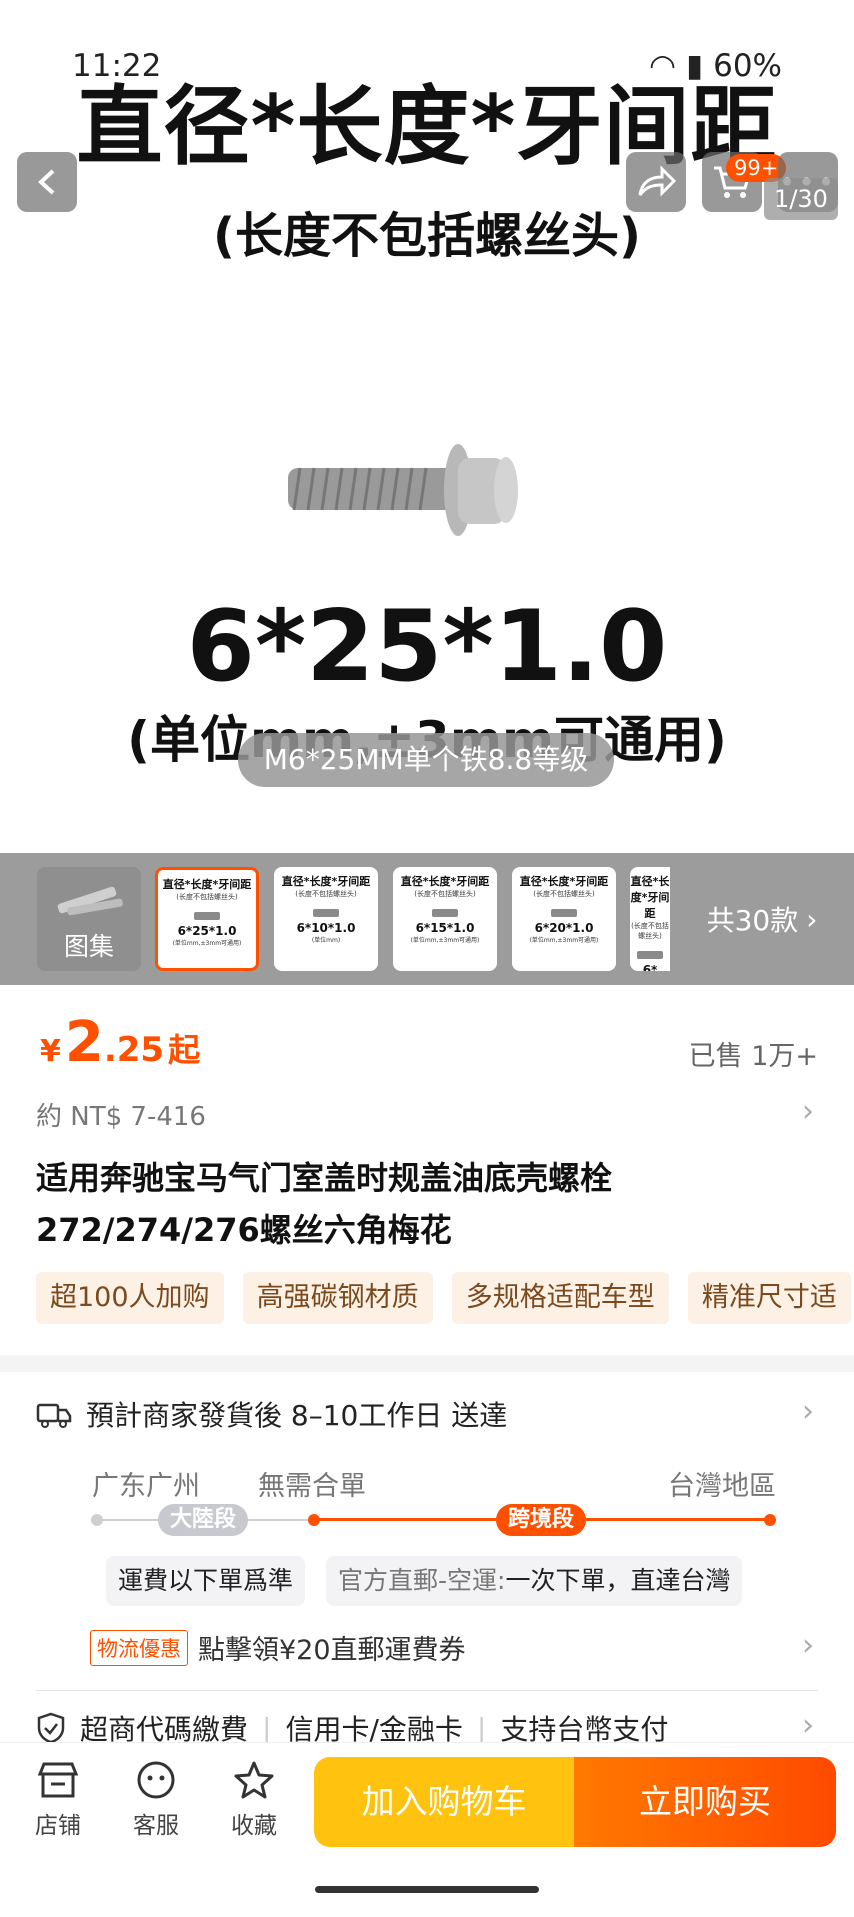 The height and width of the screenshot is (1917, 854). I want to click on delivery-estimate-row: 預計商家發貨後 8–10工作日 送達, so click(271, 1414).